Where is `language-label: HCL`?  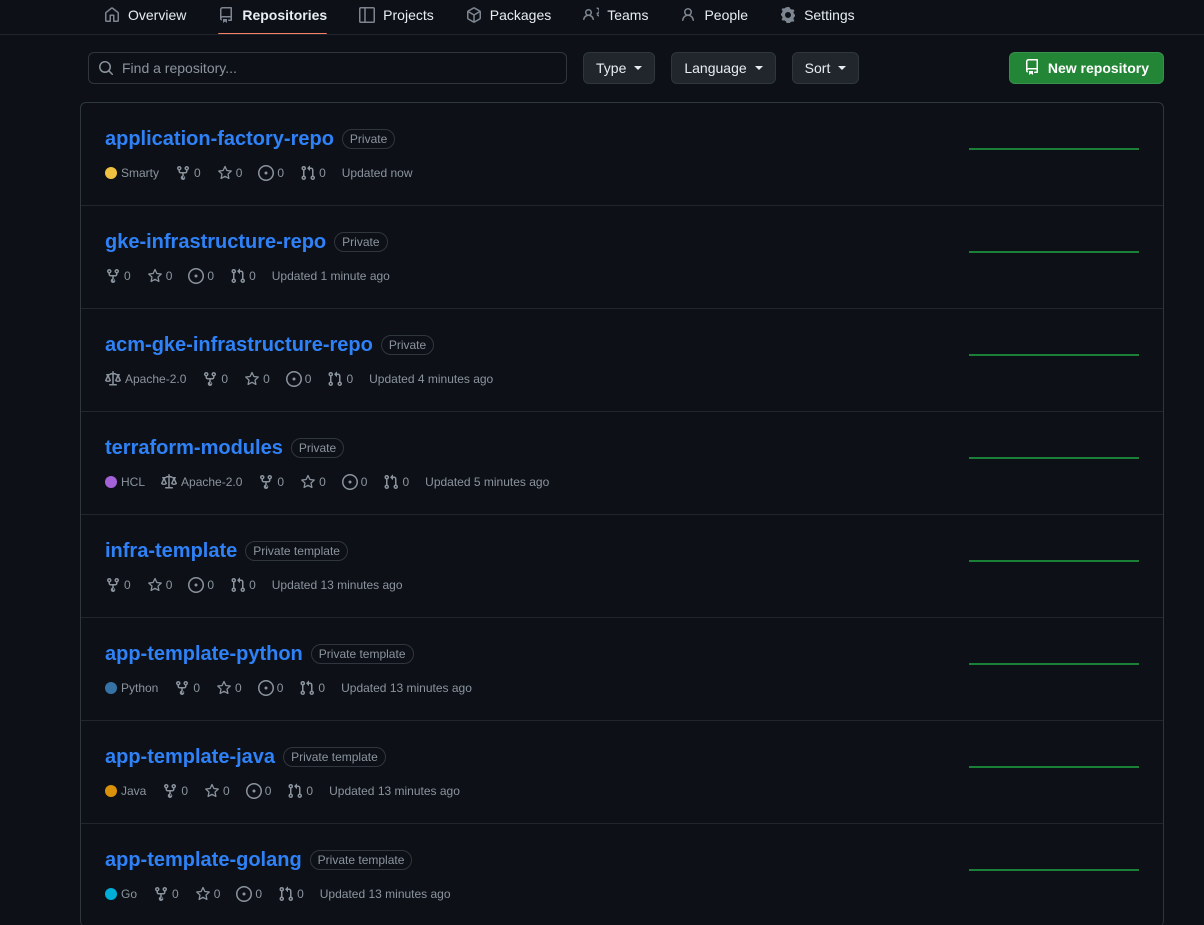 language-label: HCL is located at coordinates (133, 482).